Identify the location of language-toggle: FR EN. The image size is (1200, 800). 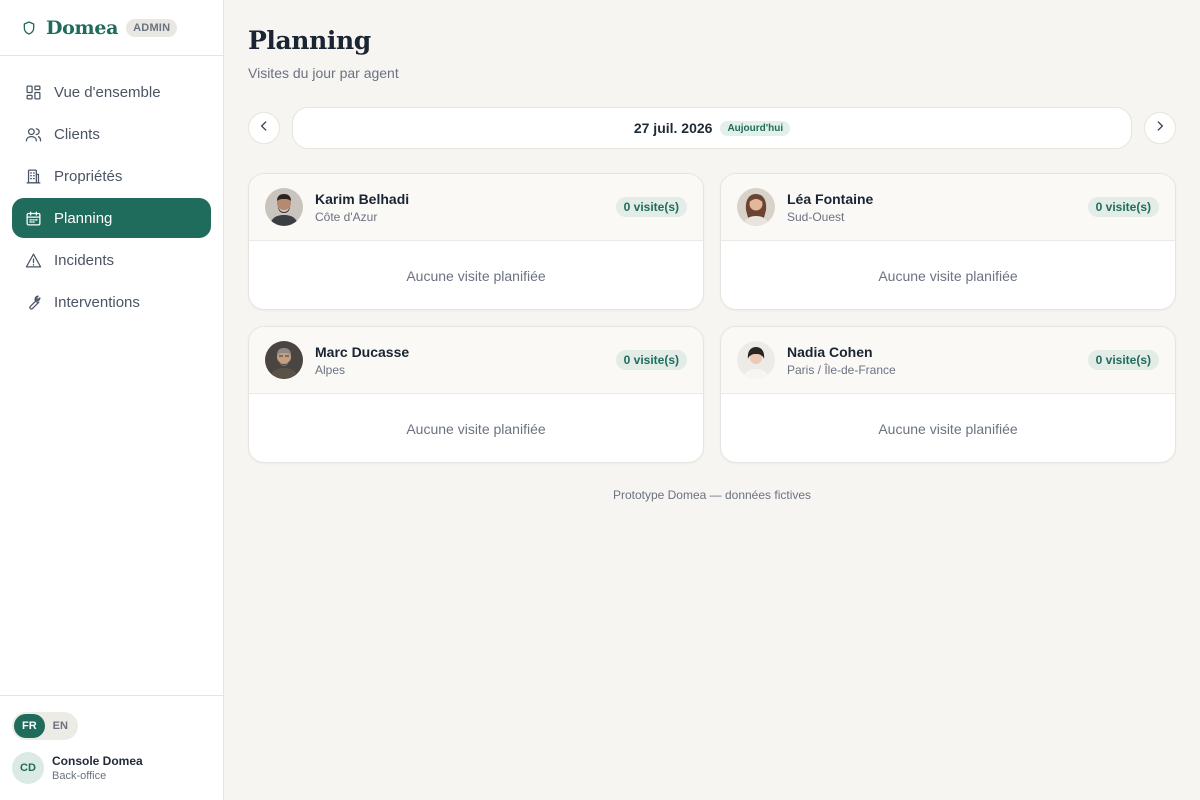
(45, 726).